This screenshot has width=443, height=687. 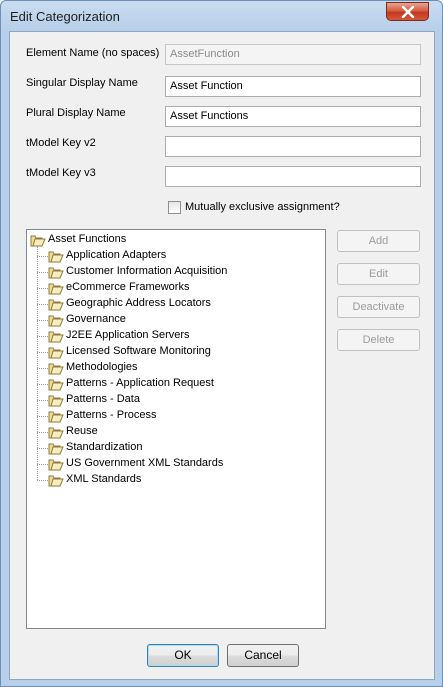 What do you see at coordinates (293, 116) in the screenshot?
I see `plural-display-name-field: Asset Functions` at bounding box center [293, 116].